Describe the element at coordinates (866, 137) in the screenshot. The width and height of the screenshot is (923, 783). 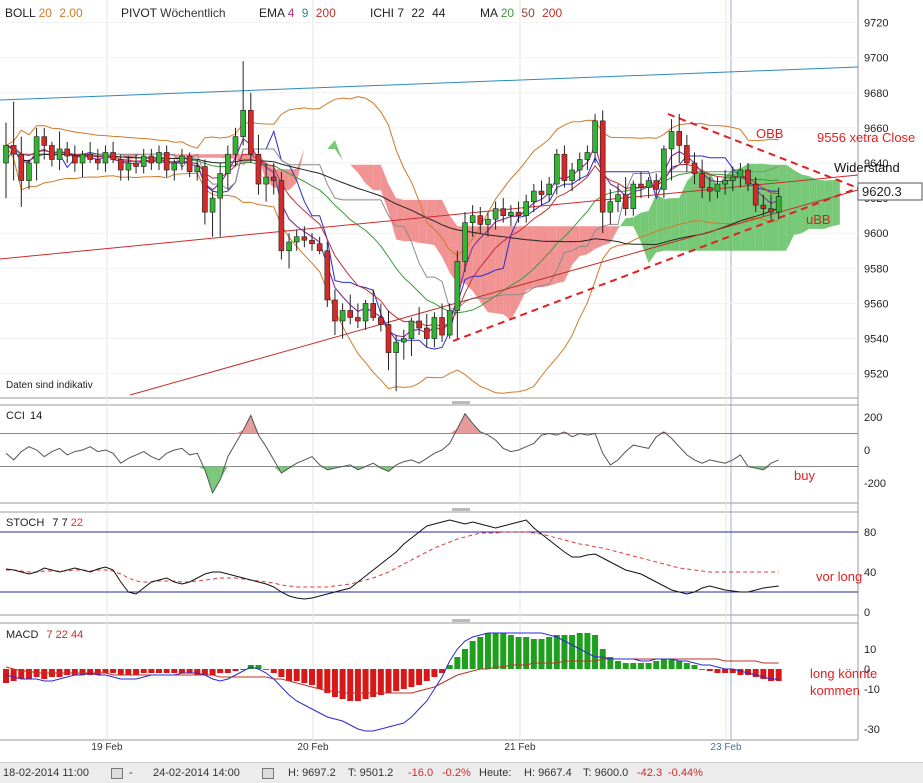
I see `annotation-xetra-close: 9556 xetra Close` at that location.